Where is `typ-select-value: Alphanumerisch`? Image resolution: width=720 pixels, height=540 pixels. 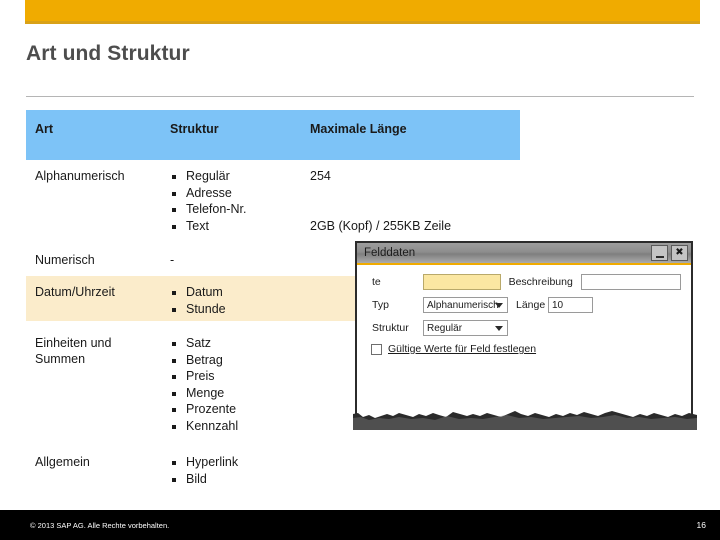 typ-select-value: Alphanumerisch is located at coordinates (463, 305).